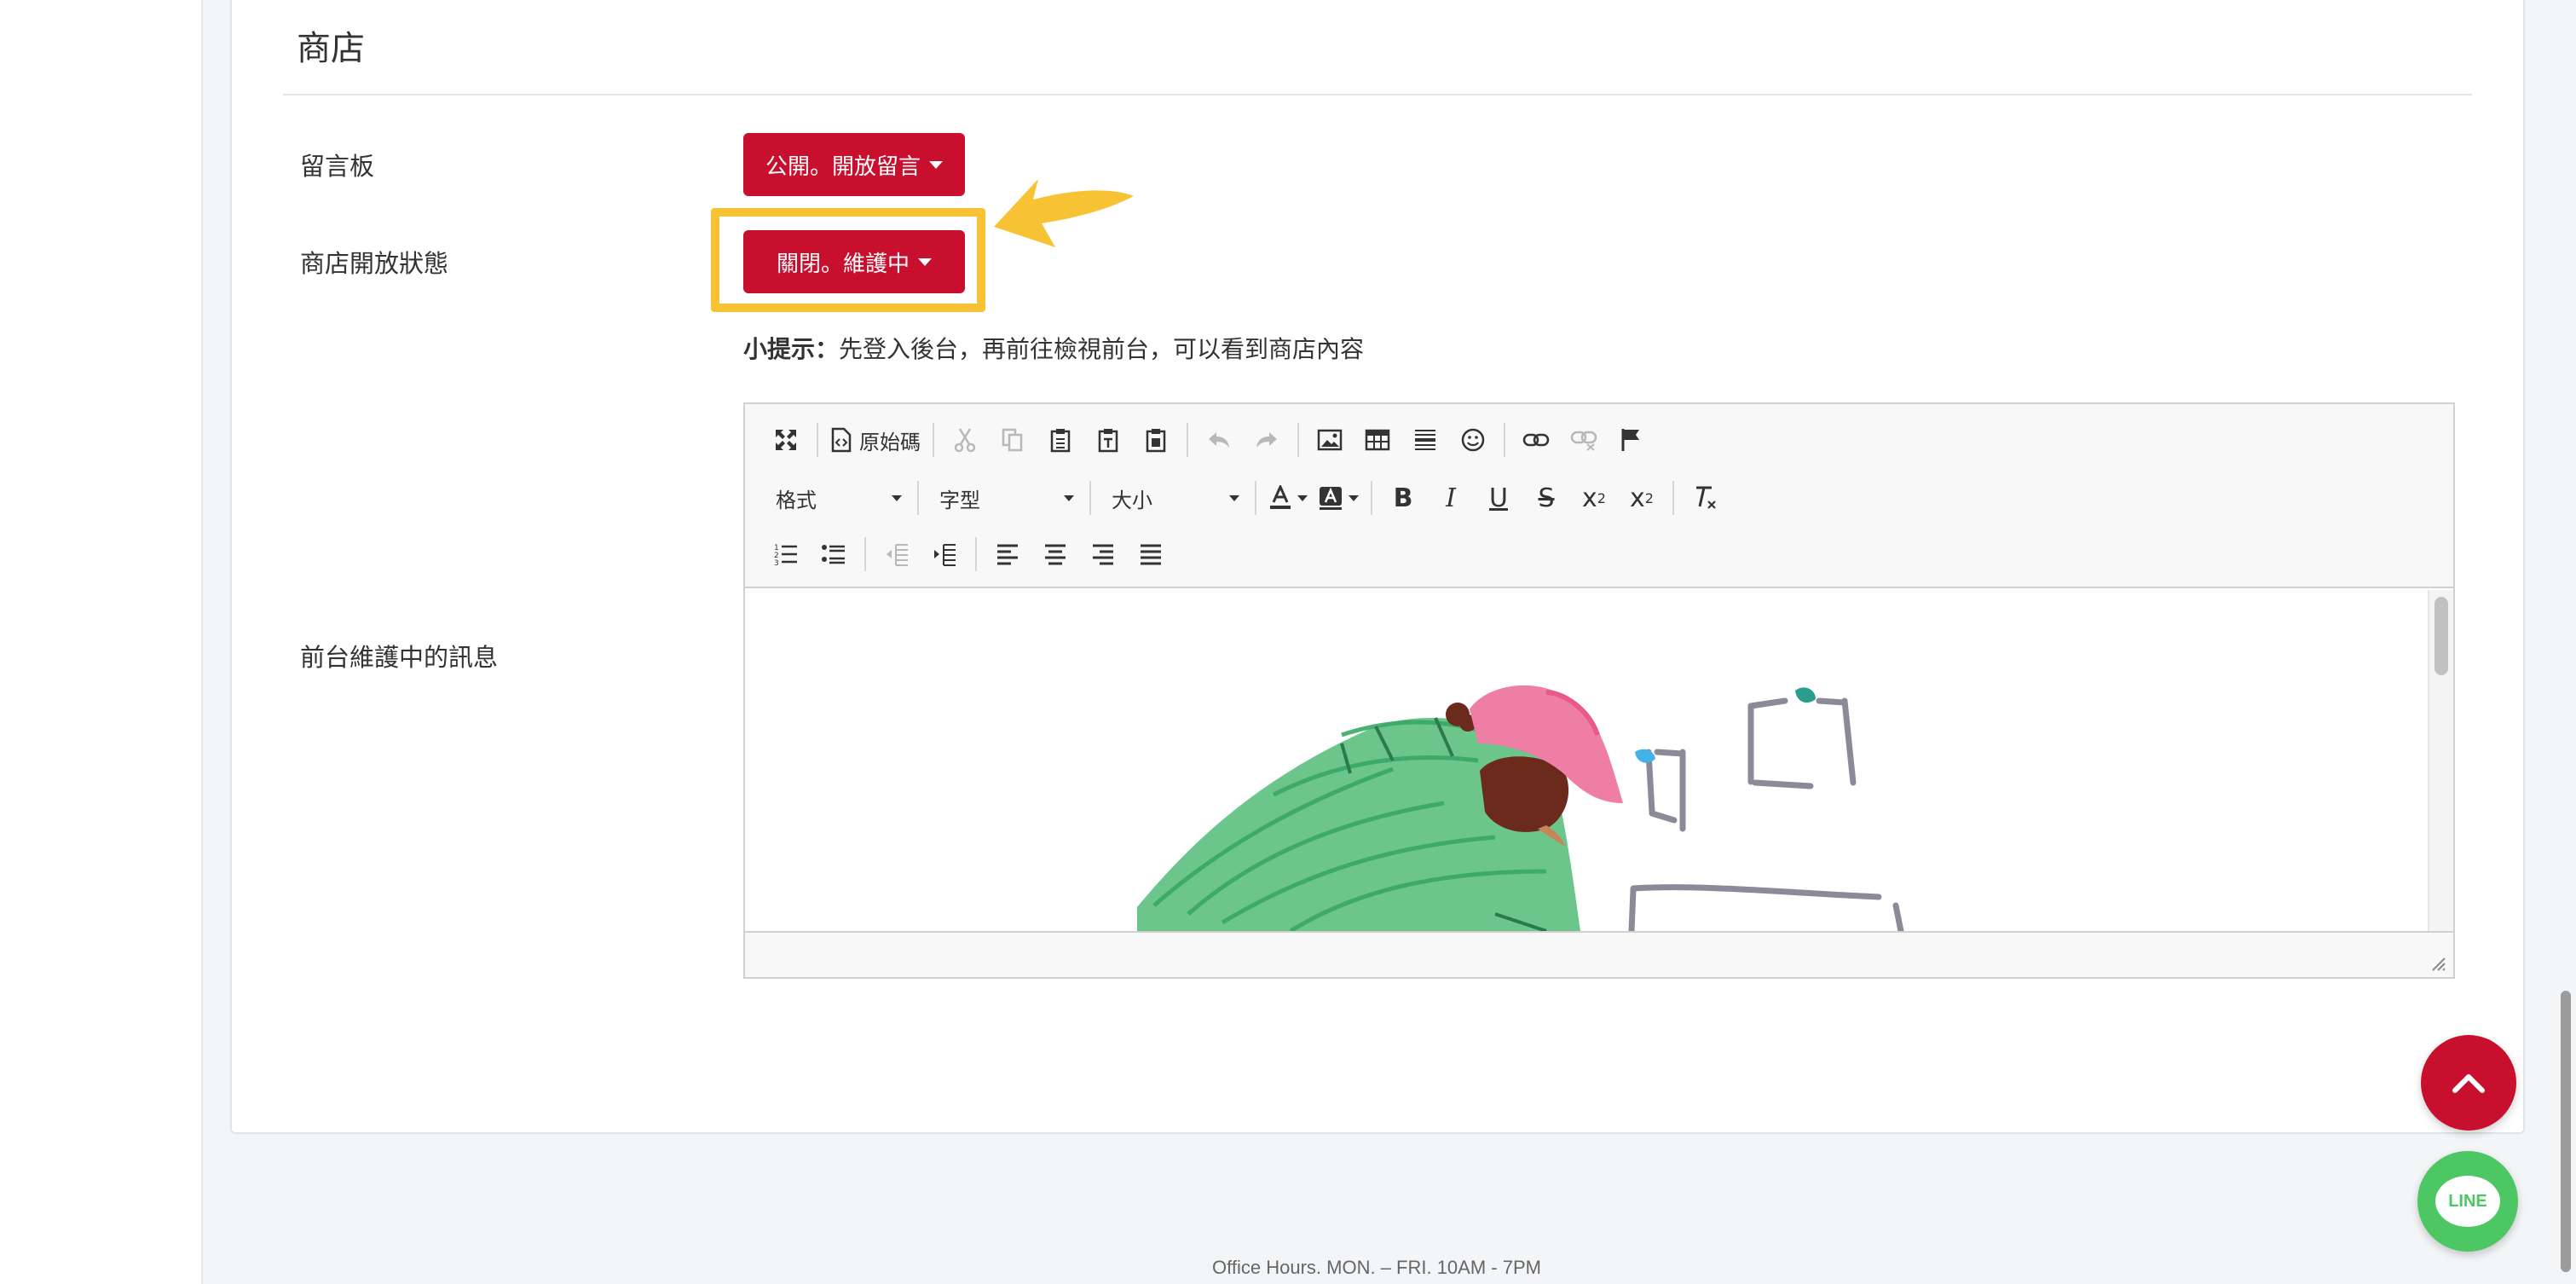 The height and width of the screenshot is (1284, 2576). What do you see at coordinates (1451, 498) in the screenshot?
I see `italic-icon: I` at bounding box center [1451, 498].